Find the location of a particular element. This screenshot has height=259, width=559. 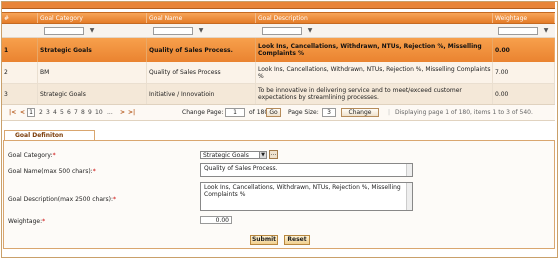

grid-filter-row: ▼ ▼ ▼ ▼ is located at coordinates (278, 31).